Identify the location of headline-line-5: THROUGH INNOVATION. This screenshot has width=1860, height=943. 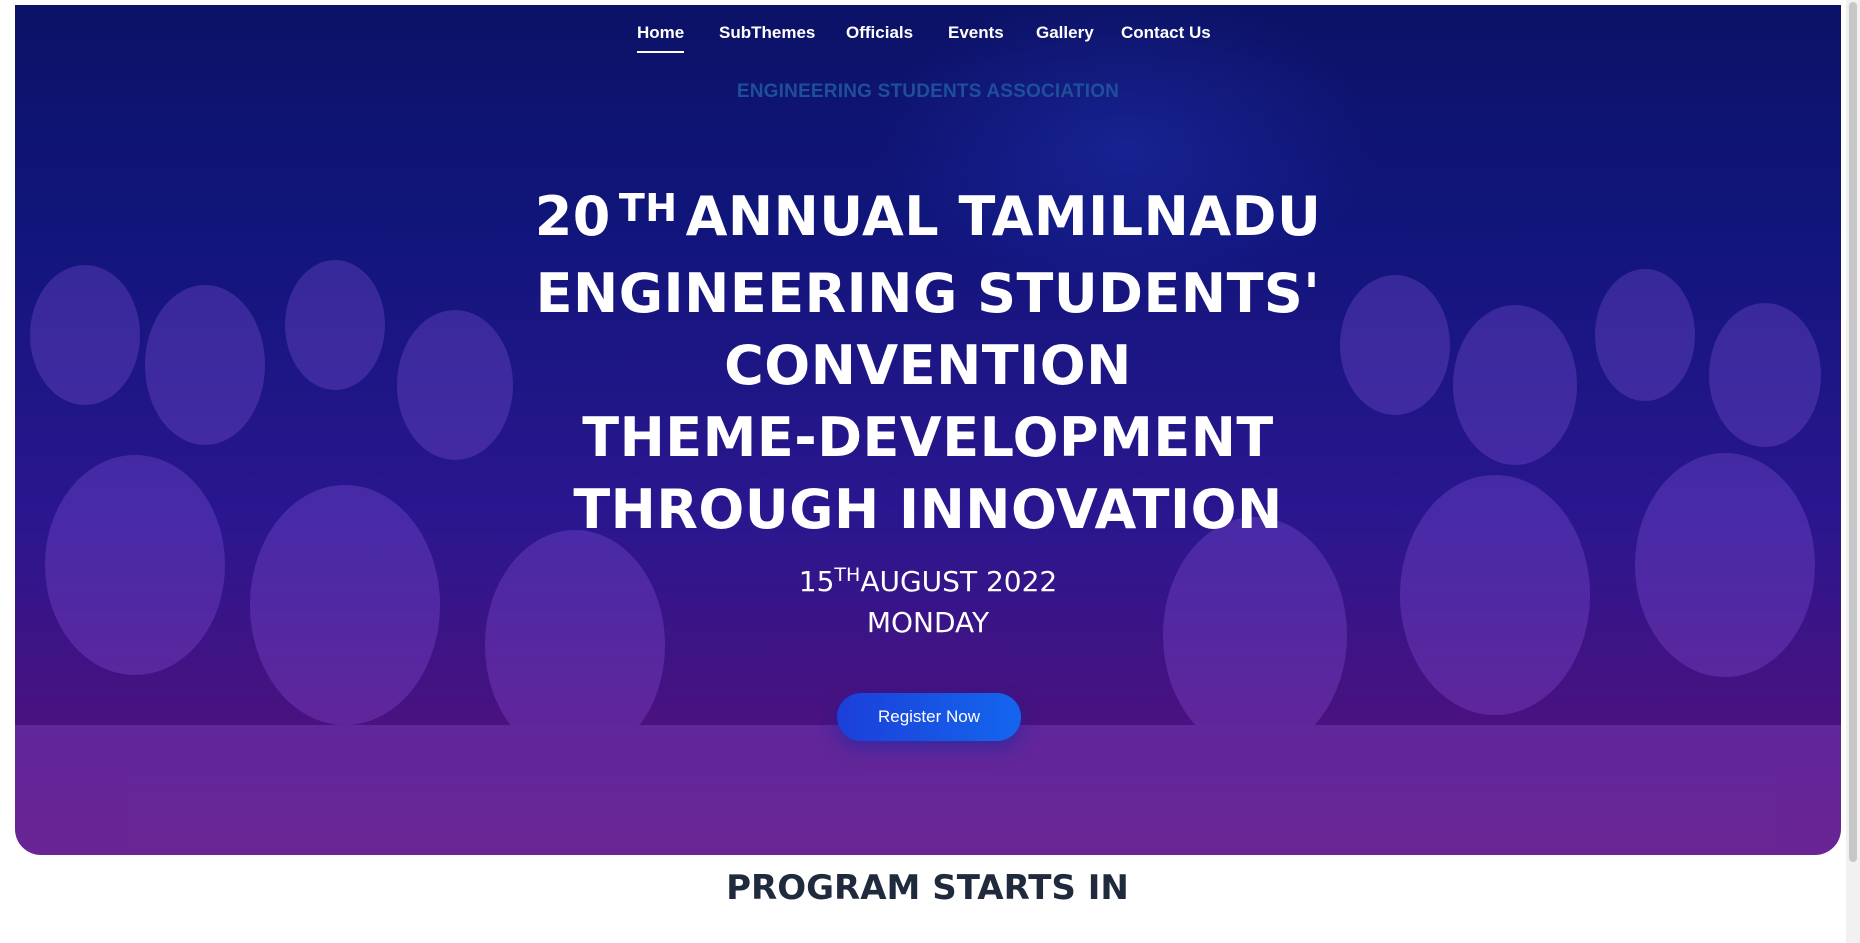
(928, 509).